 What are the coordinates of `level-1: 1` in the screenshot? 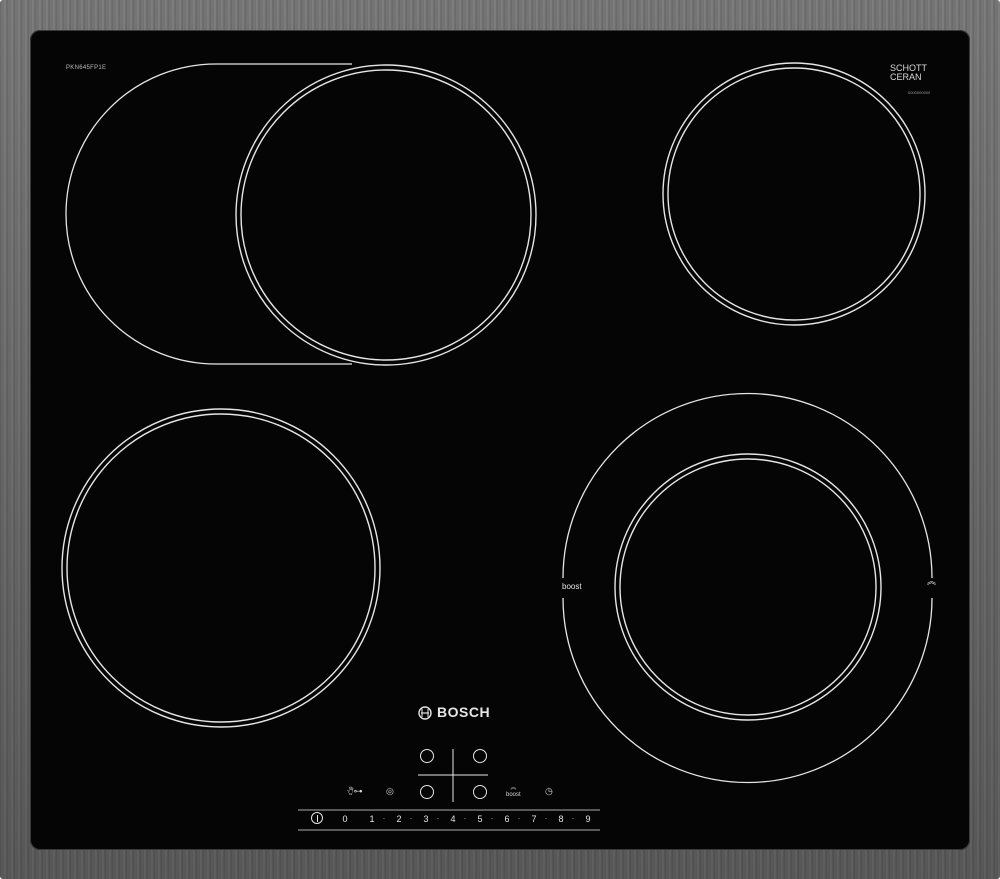 It's located at (372, 819).